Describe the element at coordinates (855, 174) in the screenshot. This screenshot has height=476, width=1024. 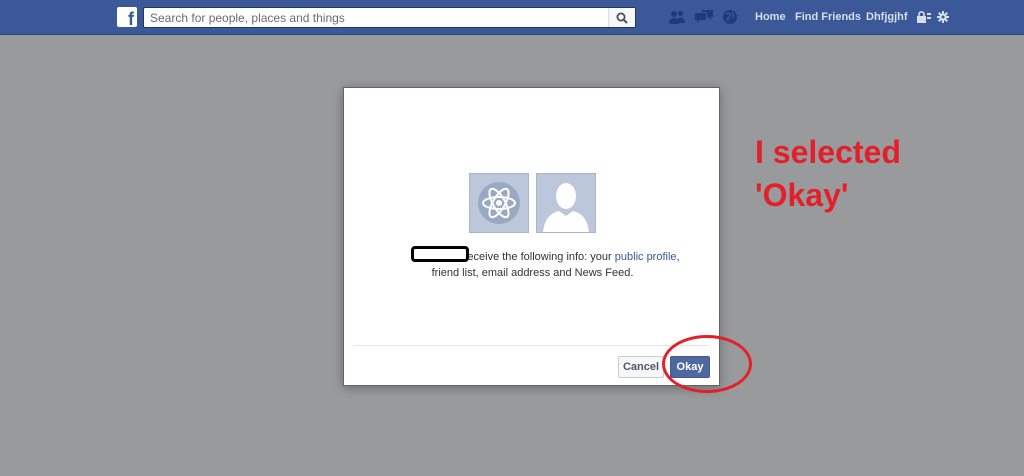
I see `annotation-text: I selected 'Okay'` at that location.